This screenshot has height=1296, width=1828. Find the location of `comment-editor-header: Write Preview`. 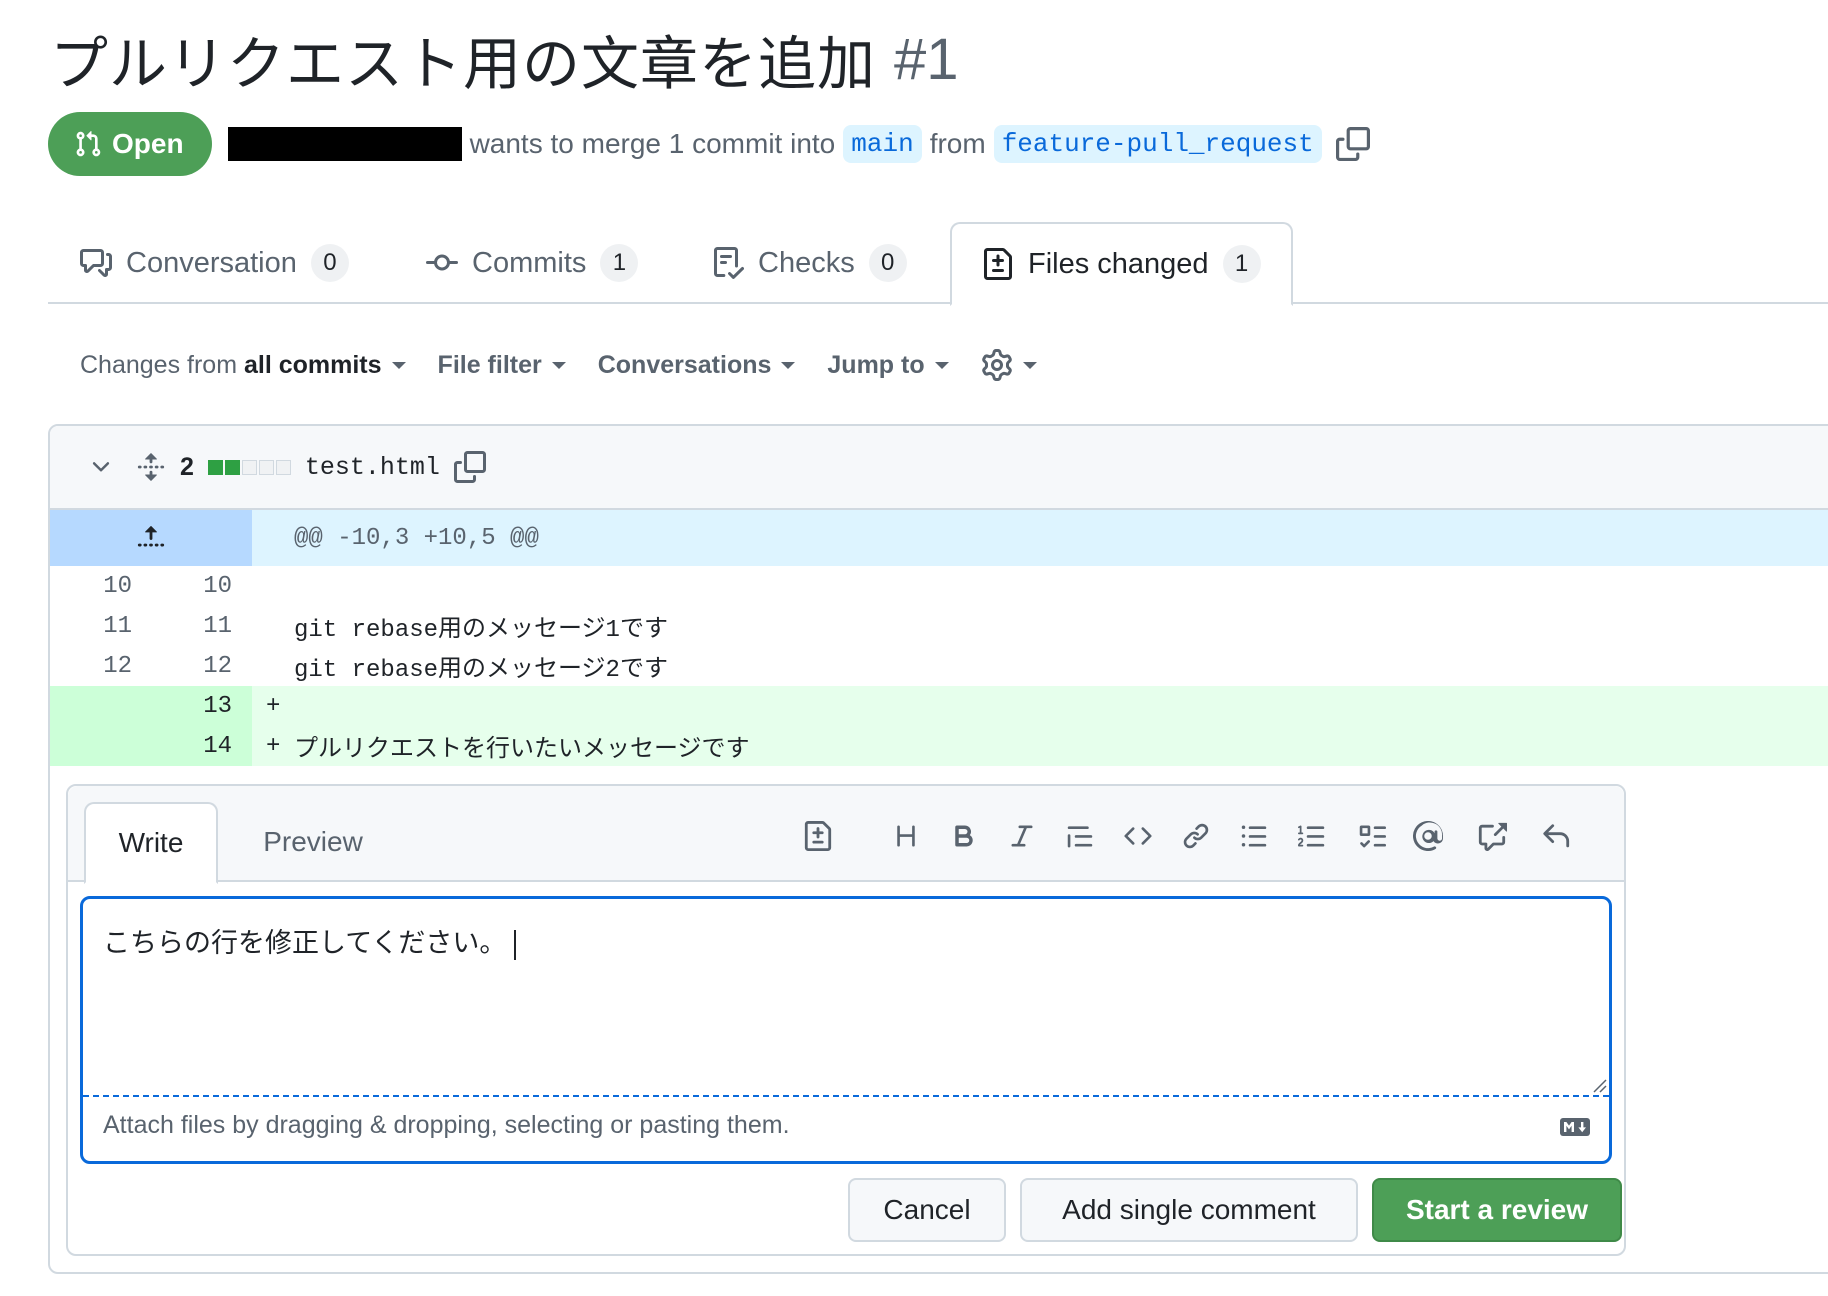

comment-editor-header: Write Preview is located at coordinates (846, 835).